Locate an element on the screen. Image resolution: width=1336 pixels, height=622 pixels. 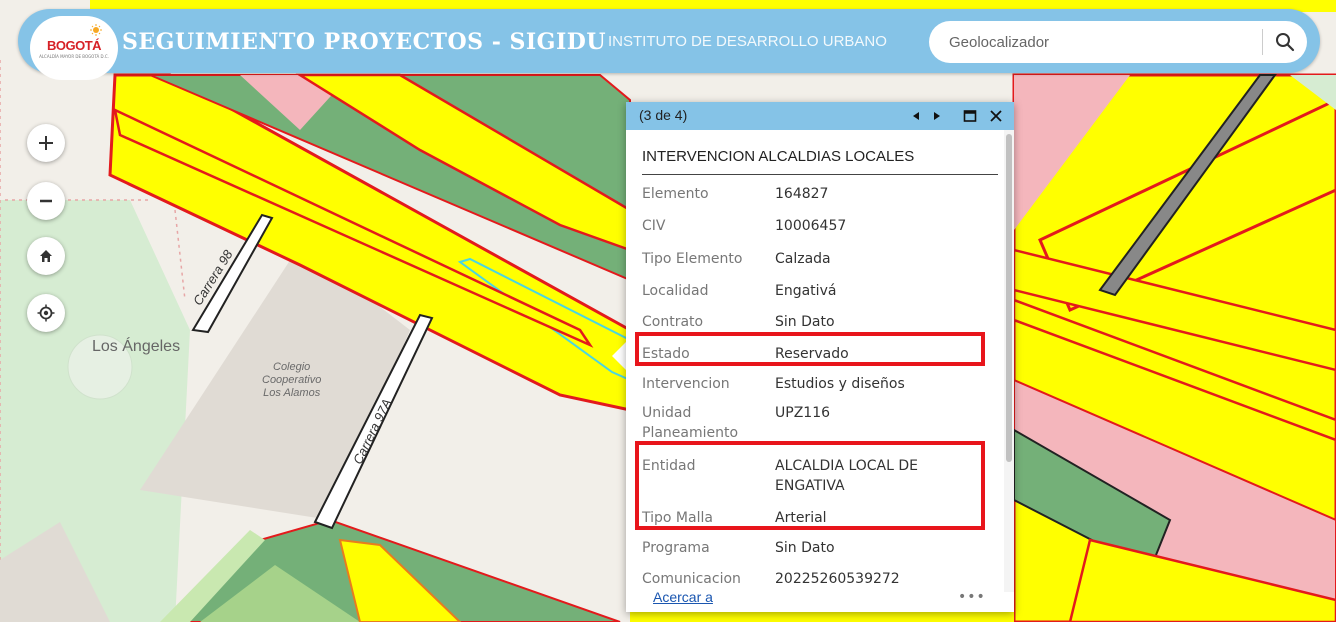
school-label-line3: Los Alamos is located at coordinates (292, 393).